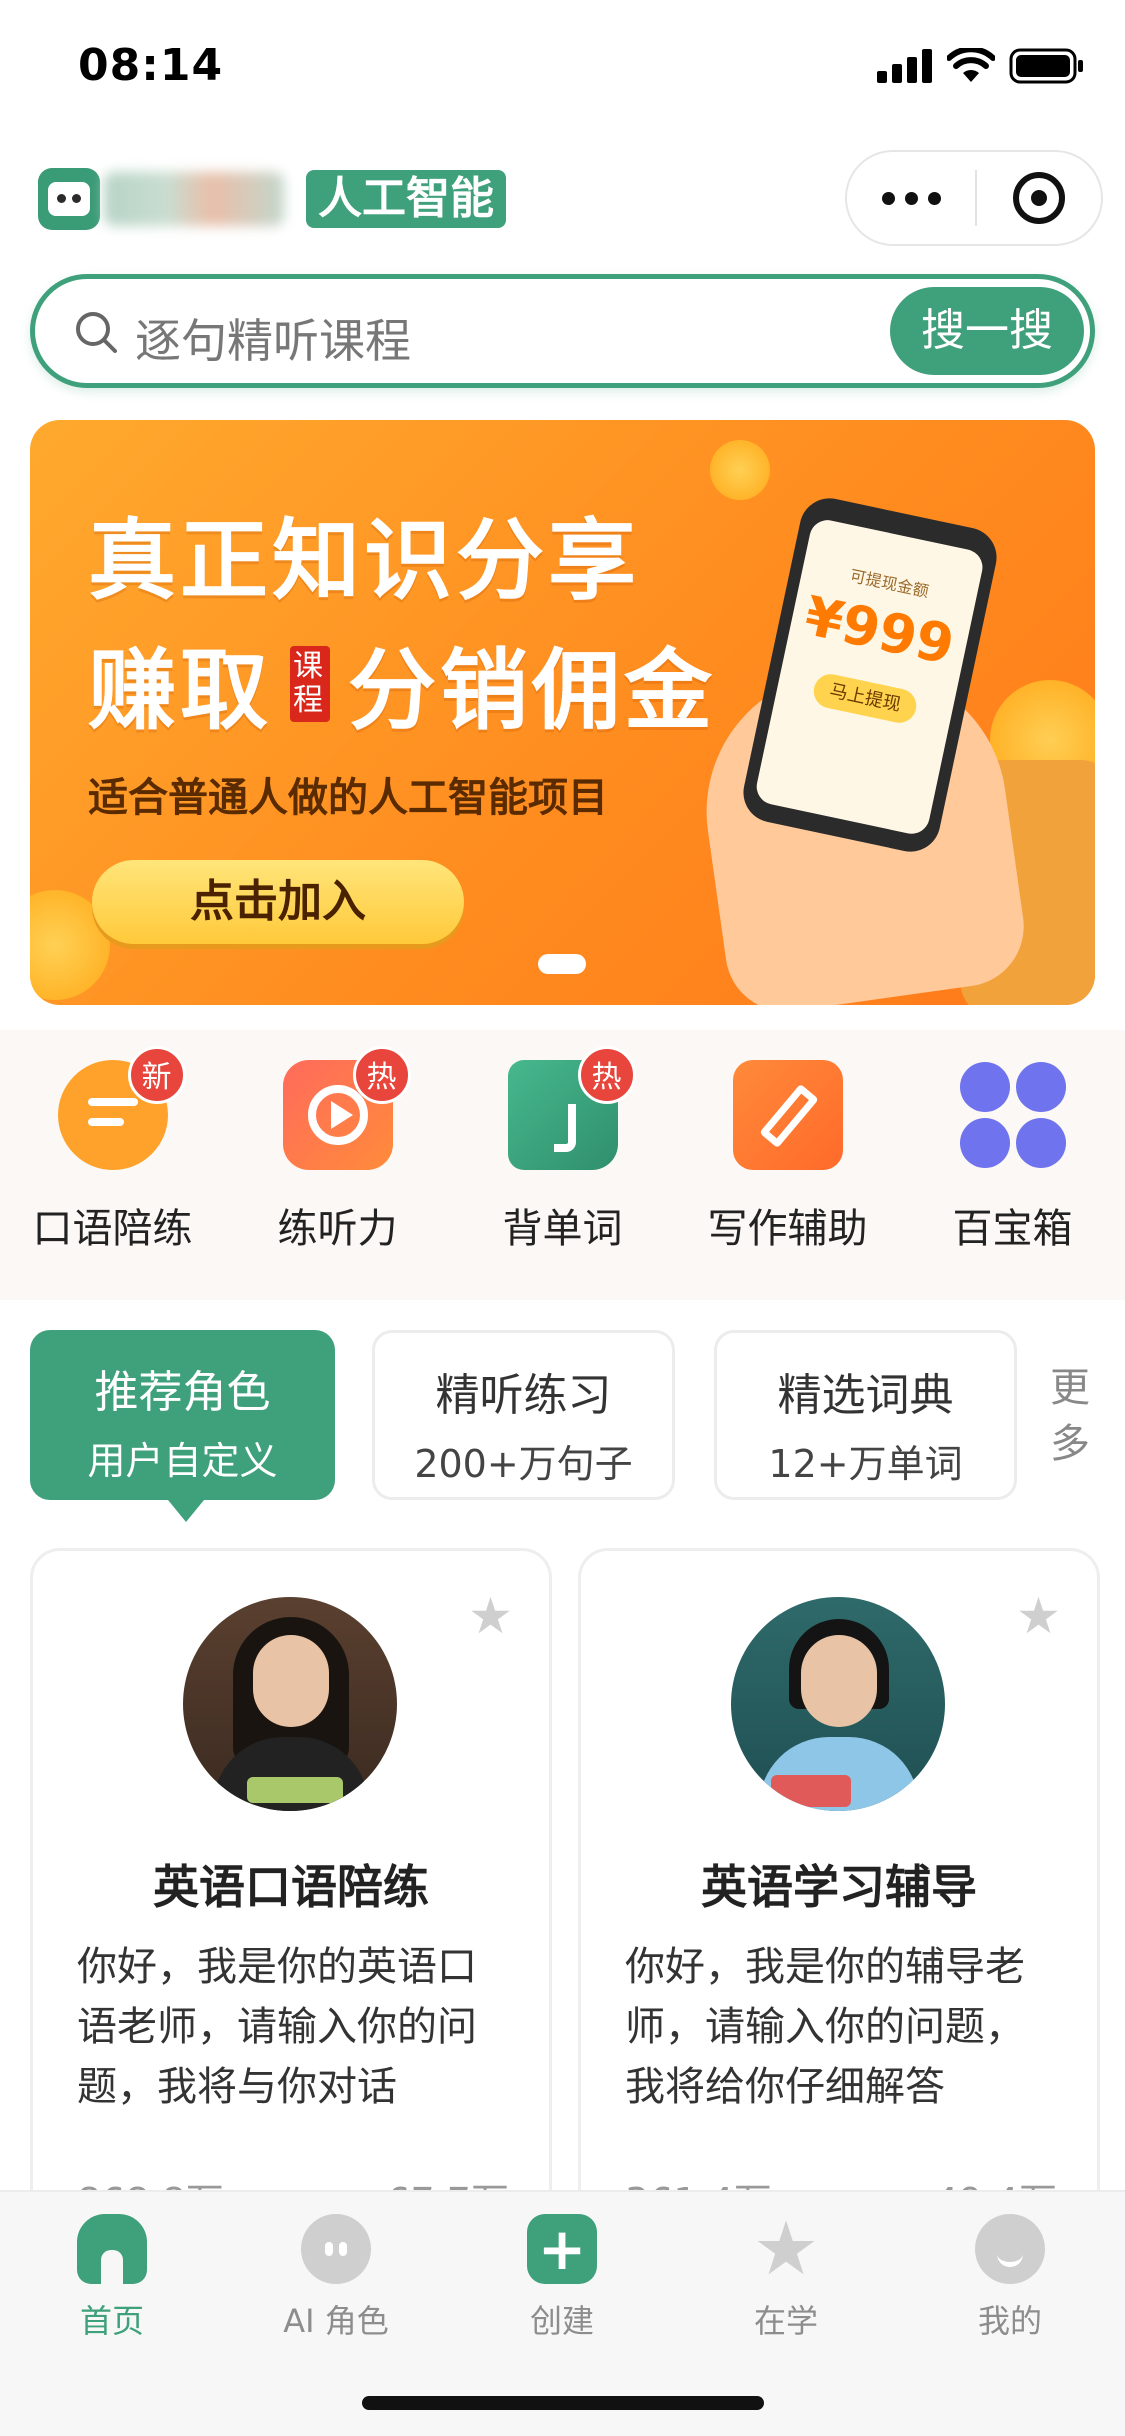 Image resolution: width=1125 pixels, height=2436 pixels. I want to click on quick-actions: 新 口语陪练 热 练听力 热 背单词 写作辅助 百宝箱, so click(562, 1165).